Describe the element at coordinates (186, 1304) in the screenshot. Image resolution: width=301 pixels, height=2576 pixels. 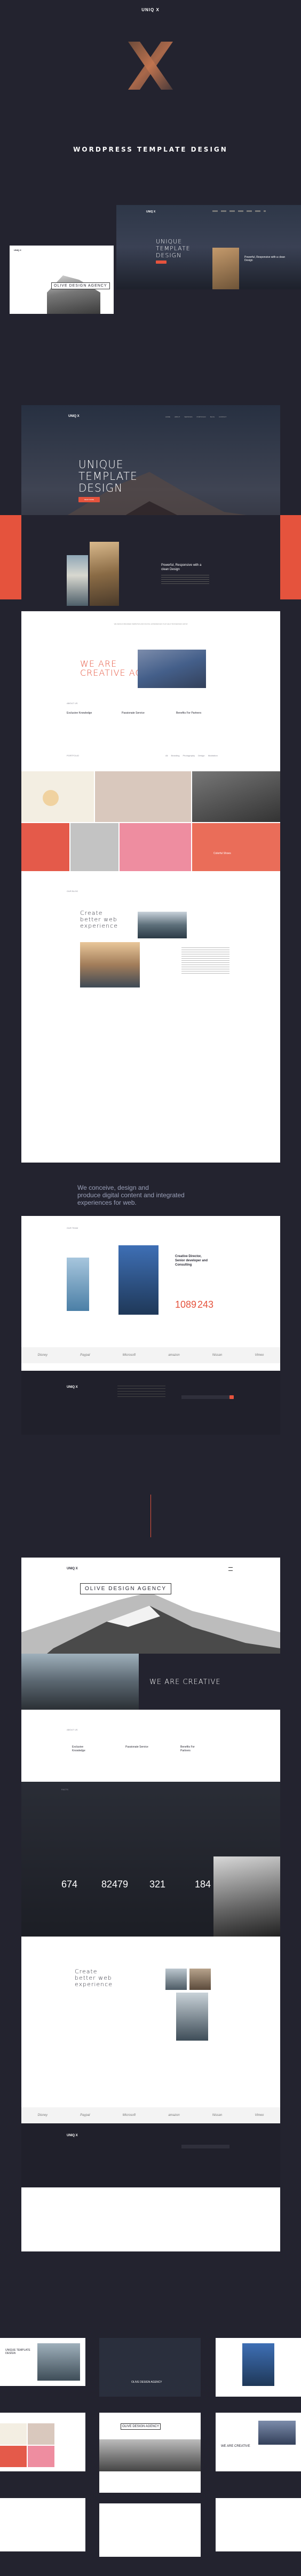
I see `team-stat-1: 1089` at that location.